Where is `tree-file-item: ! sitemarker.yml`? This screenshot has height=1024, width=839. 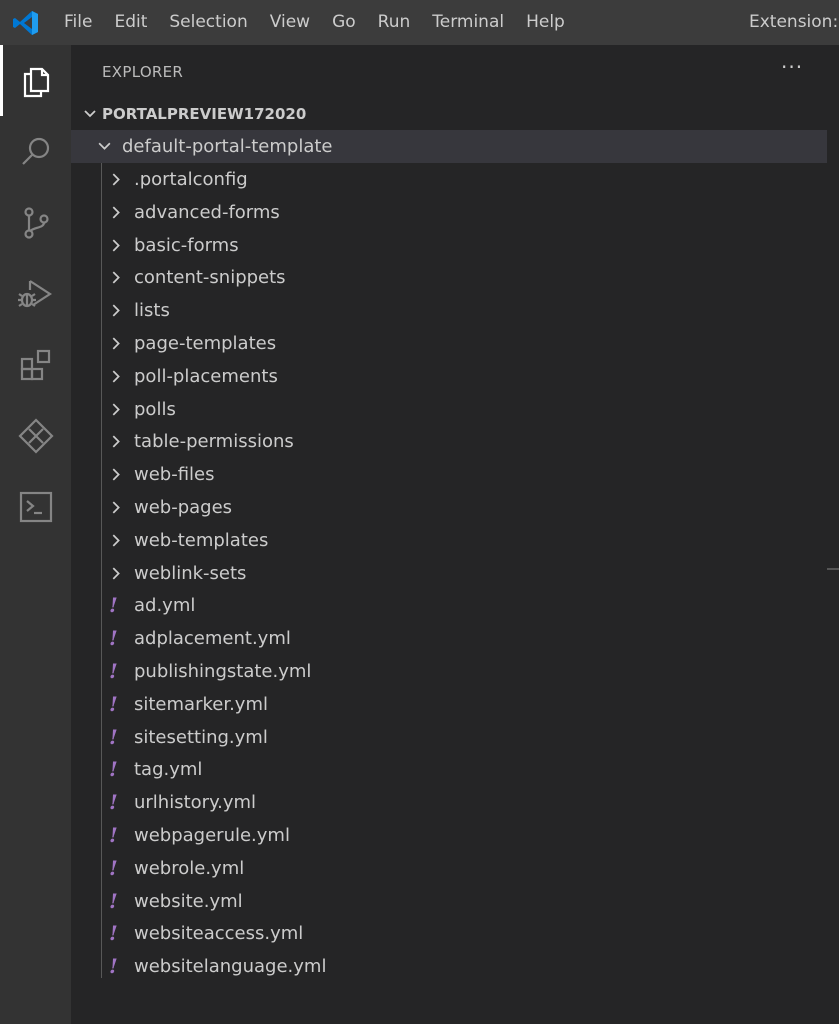 tree-file-item: ! sitemarker.yml is located at coordinates (449, 704).